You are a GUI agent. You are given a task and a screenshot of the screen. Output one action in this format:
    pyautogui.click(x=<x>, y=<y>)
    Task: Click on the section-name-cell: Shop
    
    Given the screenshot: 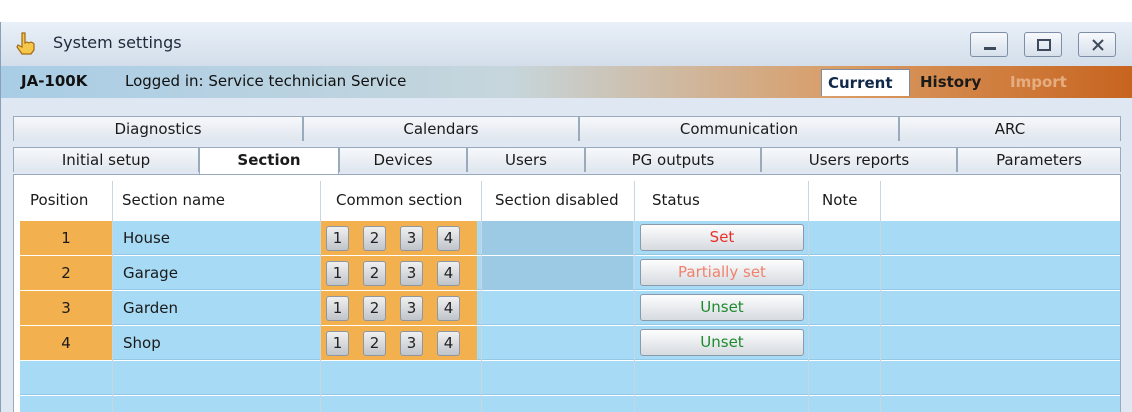 What is the action you would take?
    pyautogui.click(x=142, y=343)
    